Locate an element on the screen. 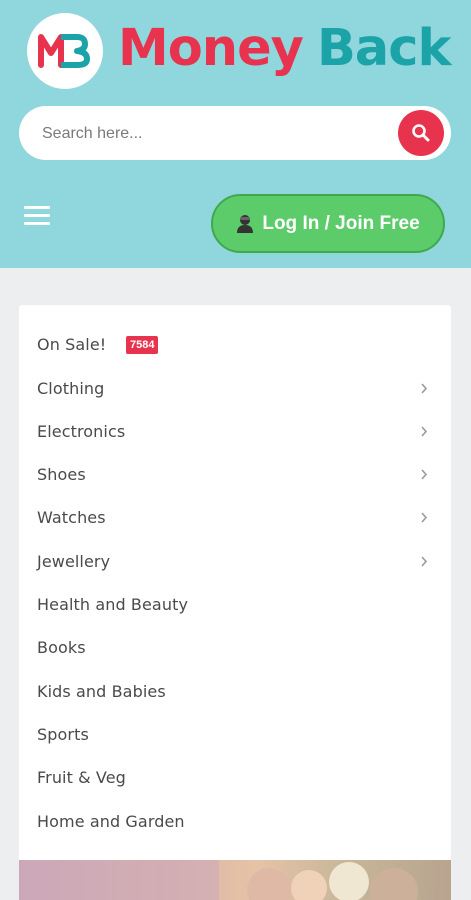  login-label: Log In / Join Free is located at coordinates (341, 223).